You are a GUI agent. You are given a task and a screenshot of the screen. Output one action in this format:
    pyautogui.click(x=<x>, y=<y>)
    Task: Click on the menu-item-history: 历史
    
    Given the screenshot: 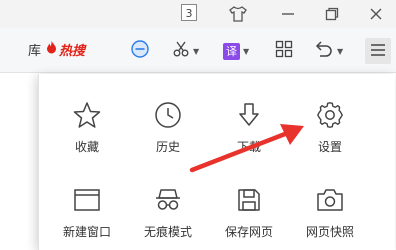 What is the action you would take?
    pyautogui.click(x=168, y=127)
    